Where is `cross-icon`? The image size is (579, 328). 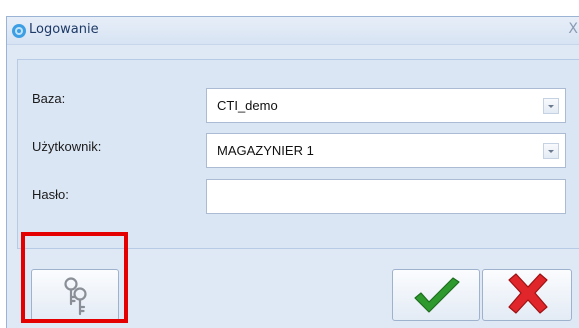
cross-icon is located at coordinates (528, 293).